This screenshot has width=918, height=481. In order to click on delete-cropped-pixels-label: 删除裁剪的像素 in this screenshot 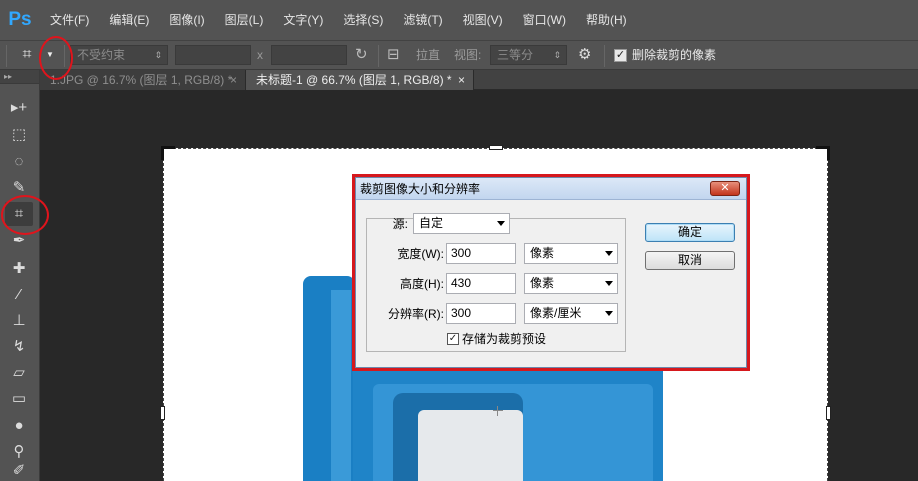, I will do `click(674, 55)`.